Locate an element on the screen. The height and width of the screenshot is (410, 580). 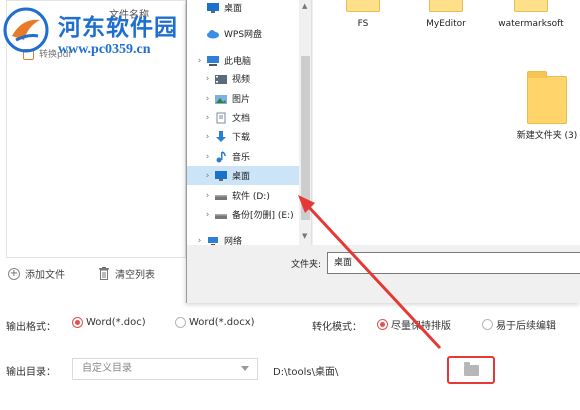
nav-item-label: 软件 (D:) is located at coordinates (251, 197).